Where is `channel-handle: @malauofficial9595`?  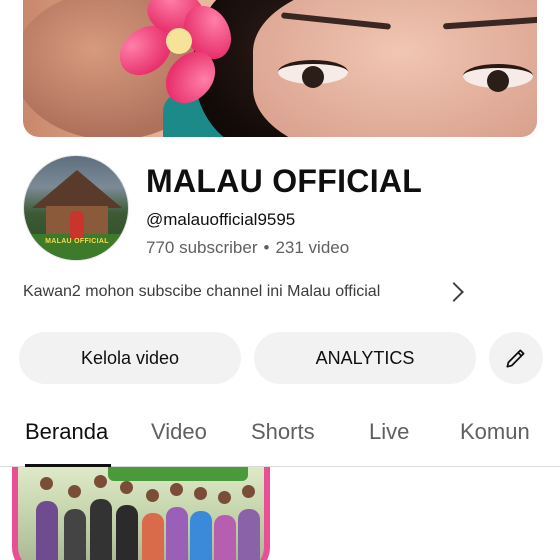 channel-handle: @malauofficial9595 is located at coordinates (221, 219).